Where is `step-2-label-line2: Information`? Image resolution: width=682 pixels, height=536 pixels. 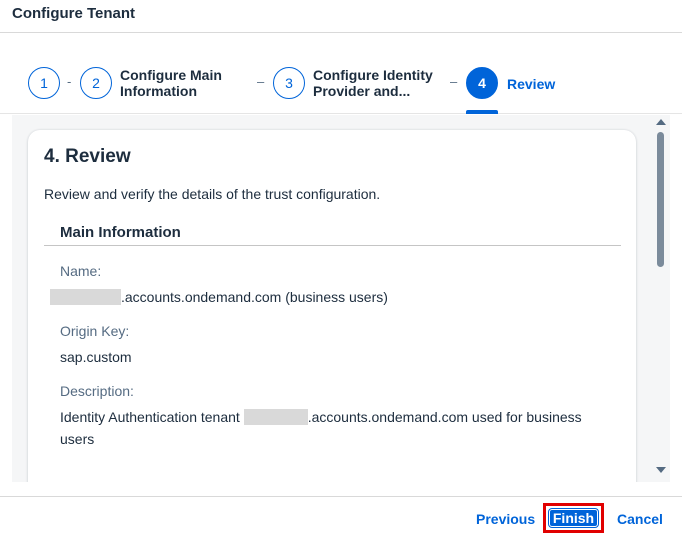 step-2-label-line2: Information is located at coordinates (158, 91).